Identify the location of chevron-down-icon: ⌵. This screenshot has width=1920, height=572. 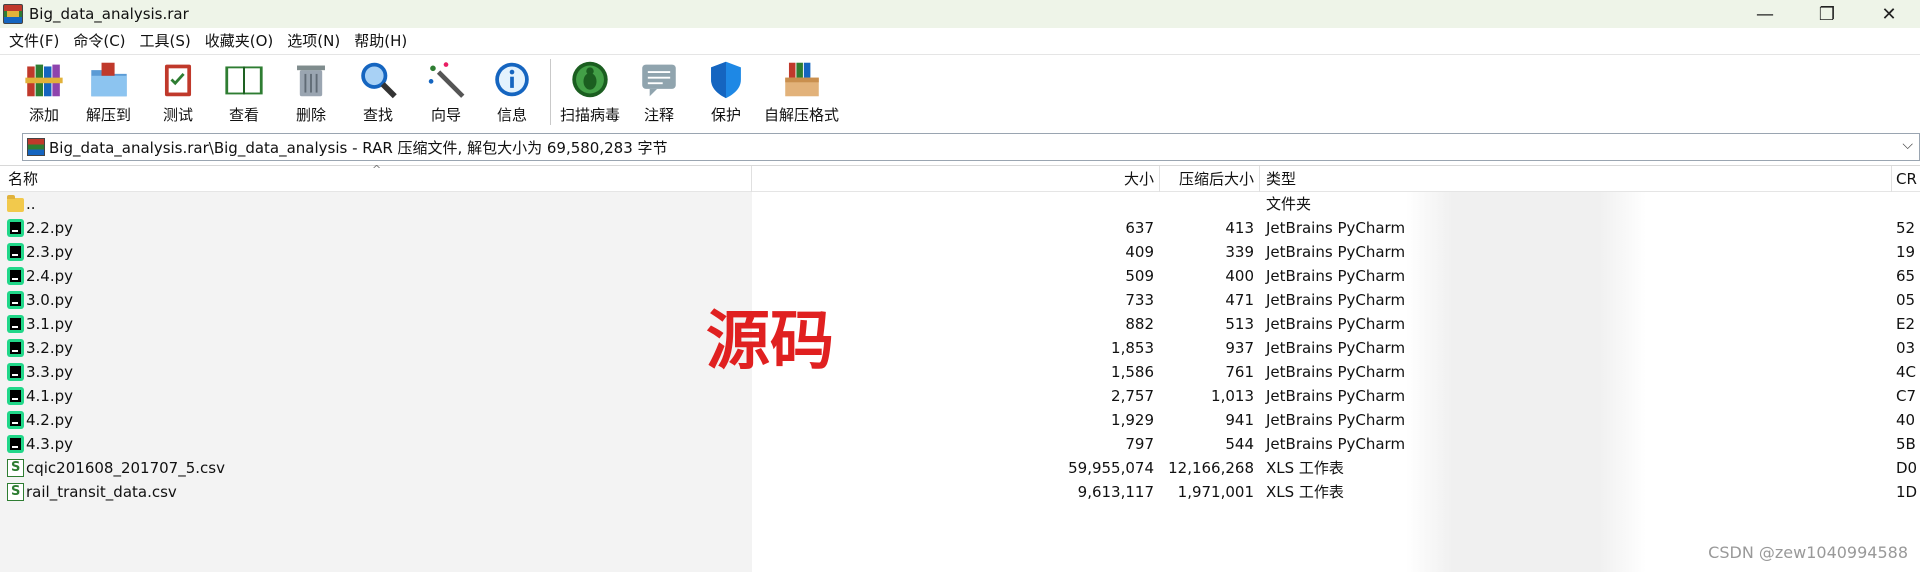
(1907, 145).